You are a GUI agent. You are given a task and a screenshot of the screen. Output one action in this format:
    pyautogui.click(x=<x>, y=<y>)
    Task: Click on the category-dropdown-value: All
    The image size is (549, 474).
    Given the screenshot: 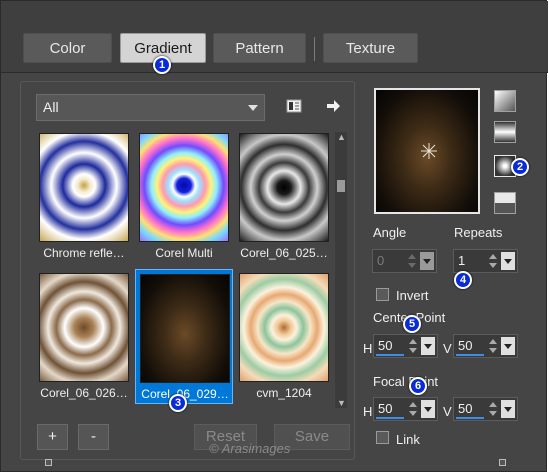 What is the action you would take?
    pyautogui.click(x=51, y=107)
    